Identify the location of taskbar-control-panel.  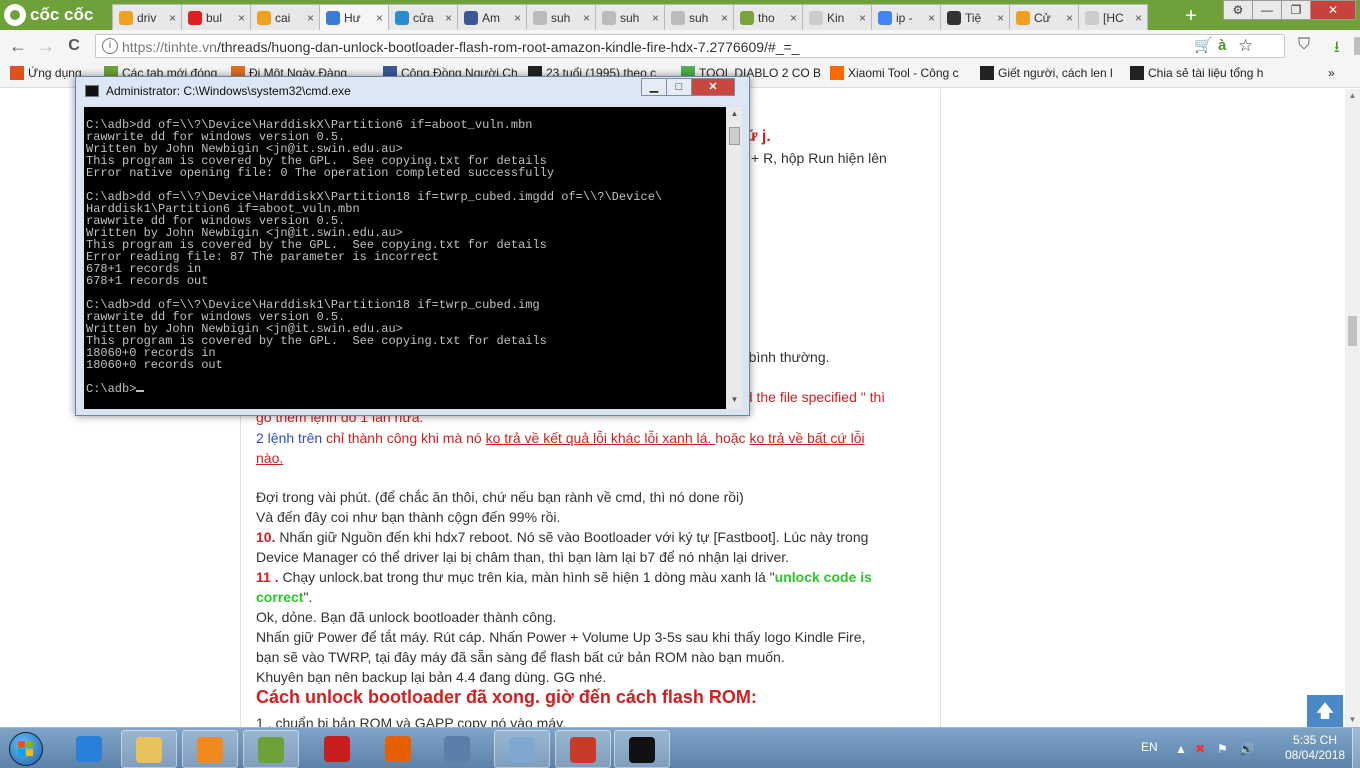
(522, 749).